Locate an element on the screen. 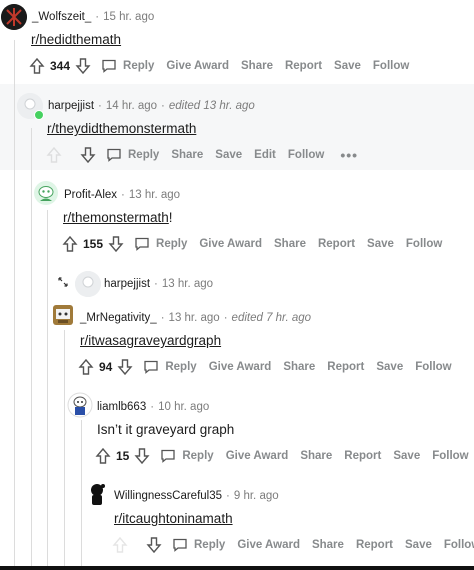 The image size is (474, 570). vote-score: 344 is located at coordinates (60, 66).